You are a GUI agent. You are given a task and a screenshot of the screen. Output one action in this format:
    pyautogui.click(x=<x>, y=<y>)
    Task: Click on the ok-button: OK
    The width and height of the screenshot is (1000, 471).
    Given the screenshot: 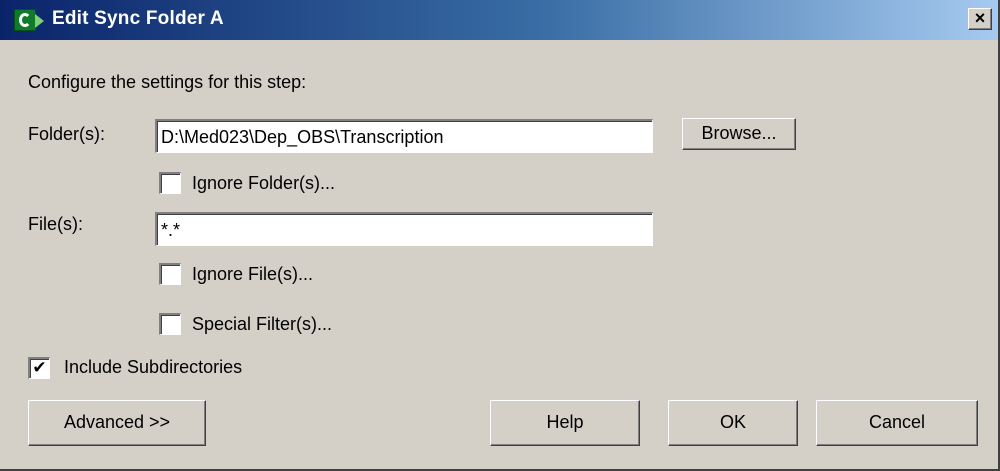 What is the action you would take?
    pyautogui.click(x=733, y=423)
    